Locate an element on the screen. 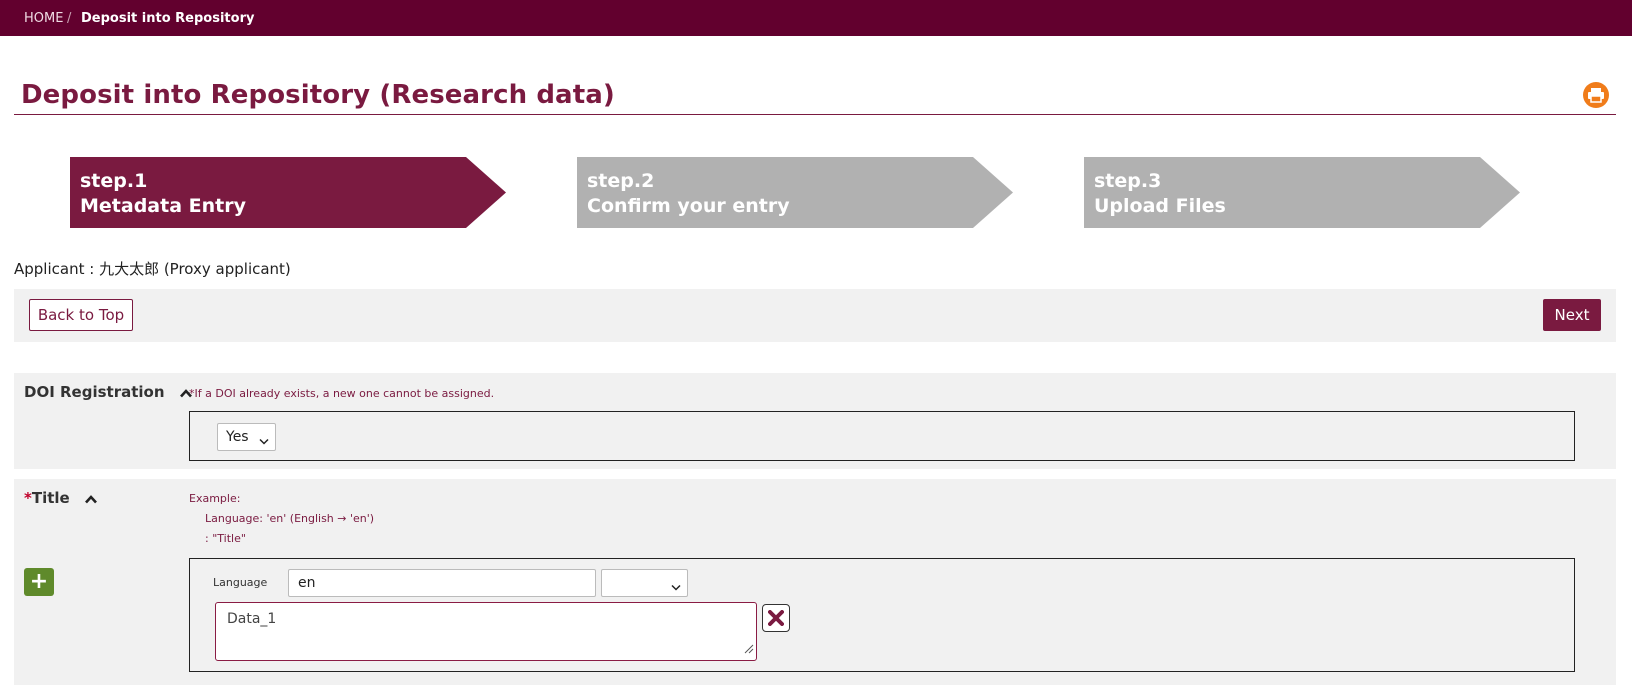  title-textarea-value: Data_1 is located at coordinates (252, 619).